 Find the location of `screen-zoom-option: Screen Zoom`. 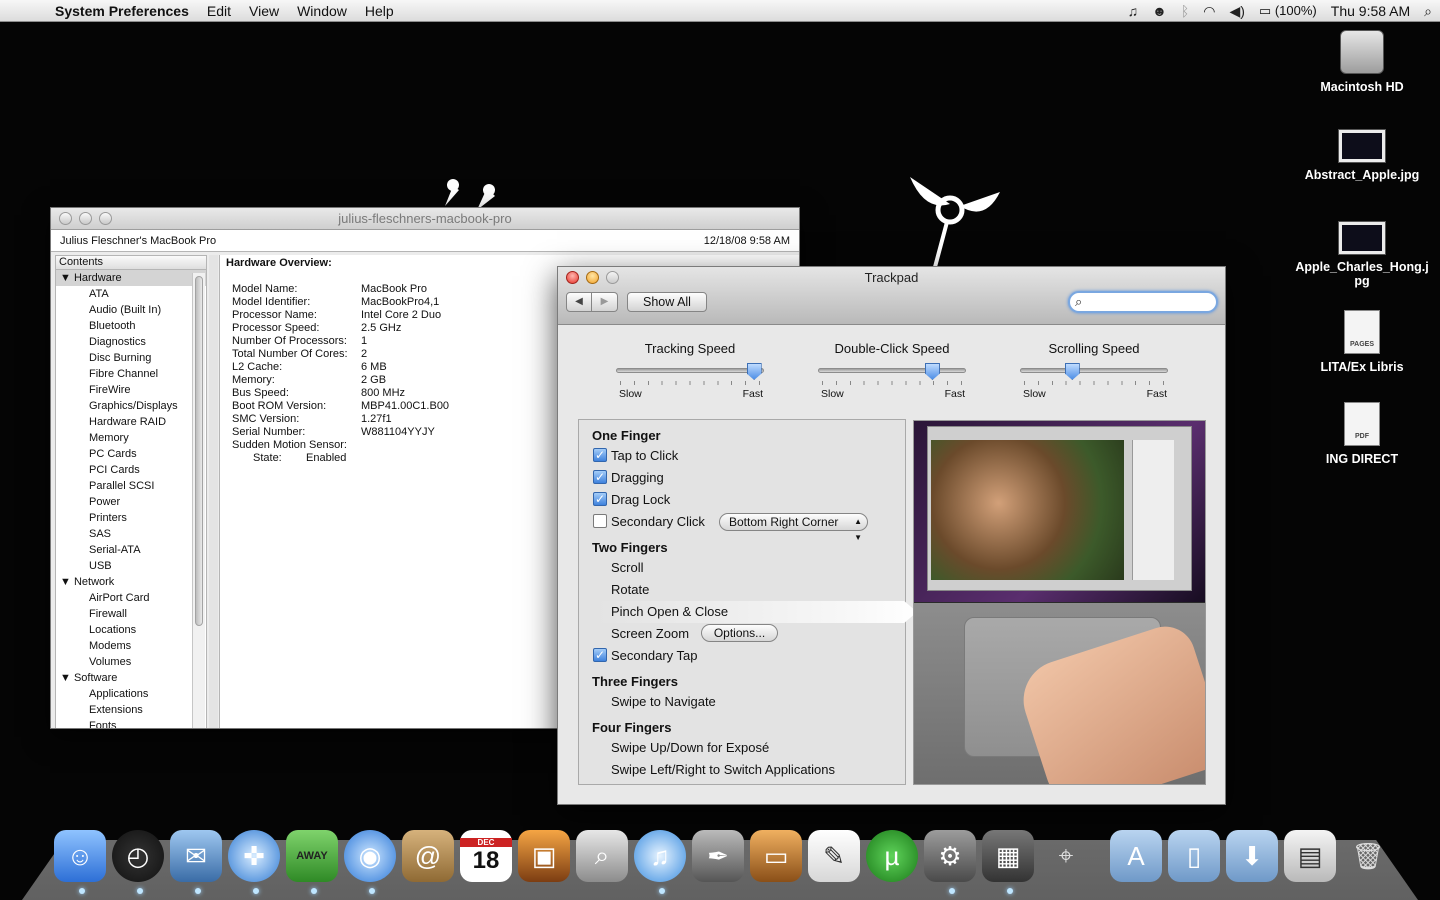

screen-zoom-option: Screen Zoom is located at coordinates (650, 633).